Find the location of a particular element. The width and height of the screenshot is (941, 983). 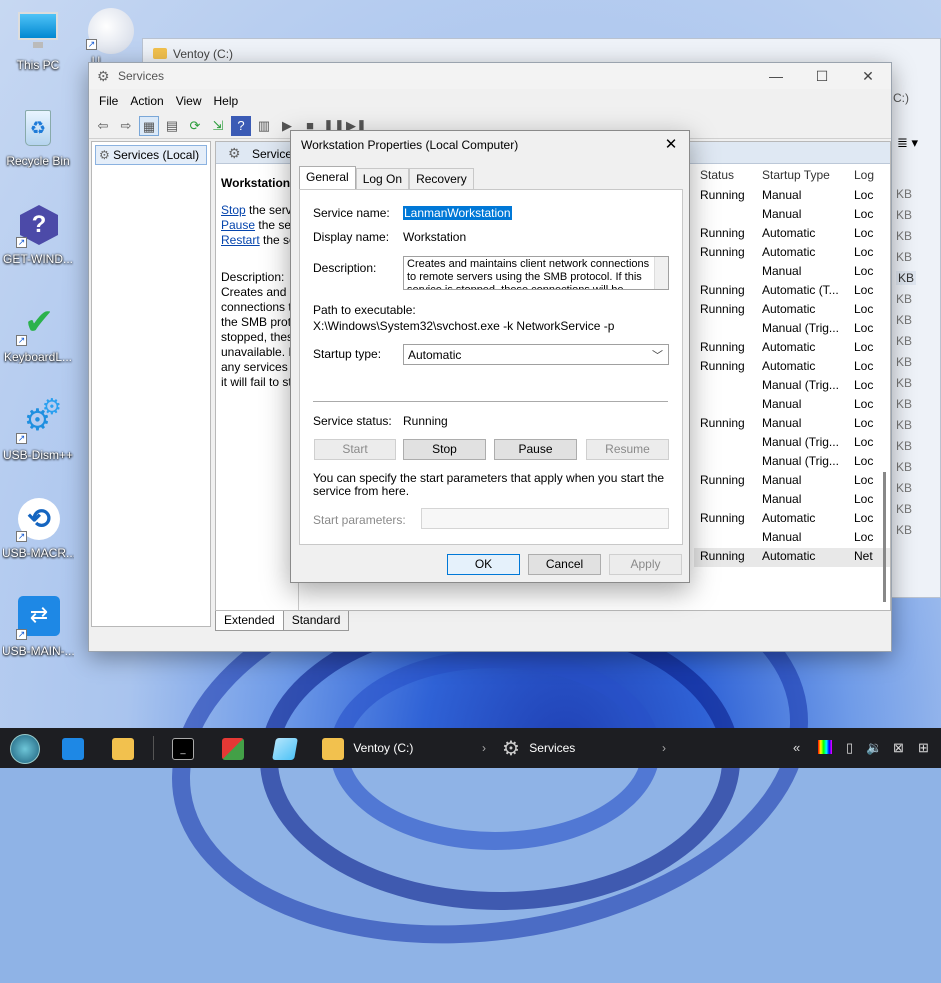

display-name-value: Workstation is located at coordinates (434, 237).